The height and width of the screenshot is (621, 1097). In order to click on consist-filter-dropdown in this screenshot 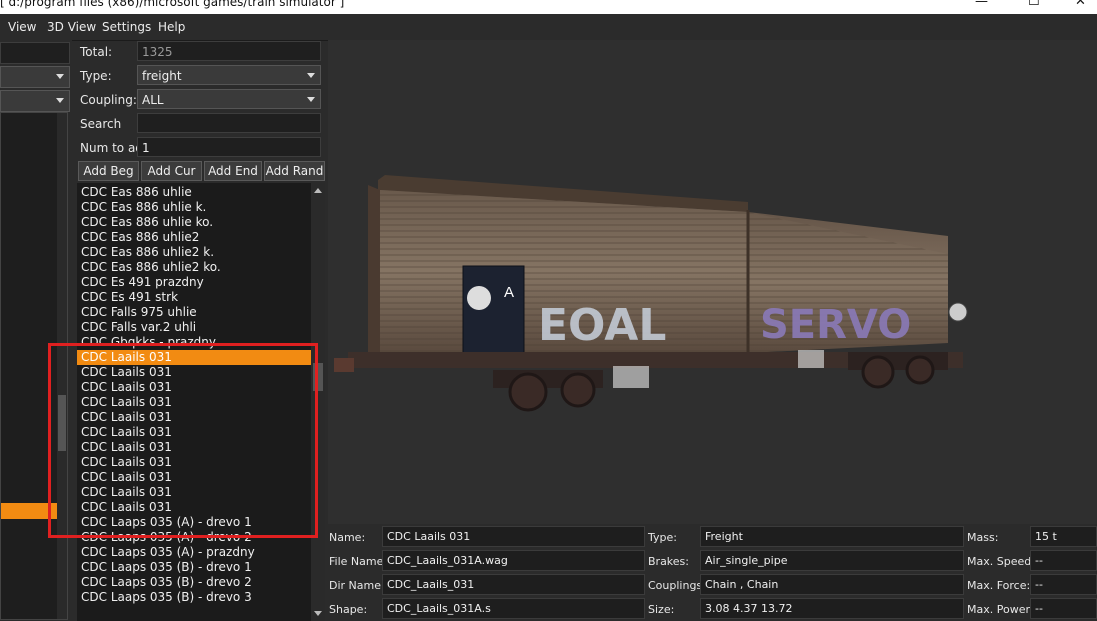, I will do `click(35, 77)`.